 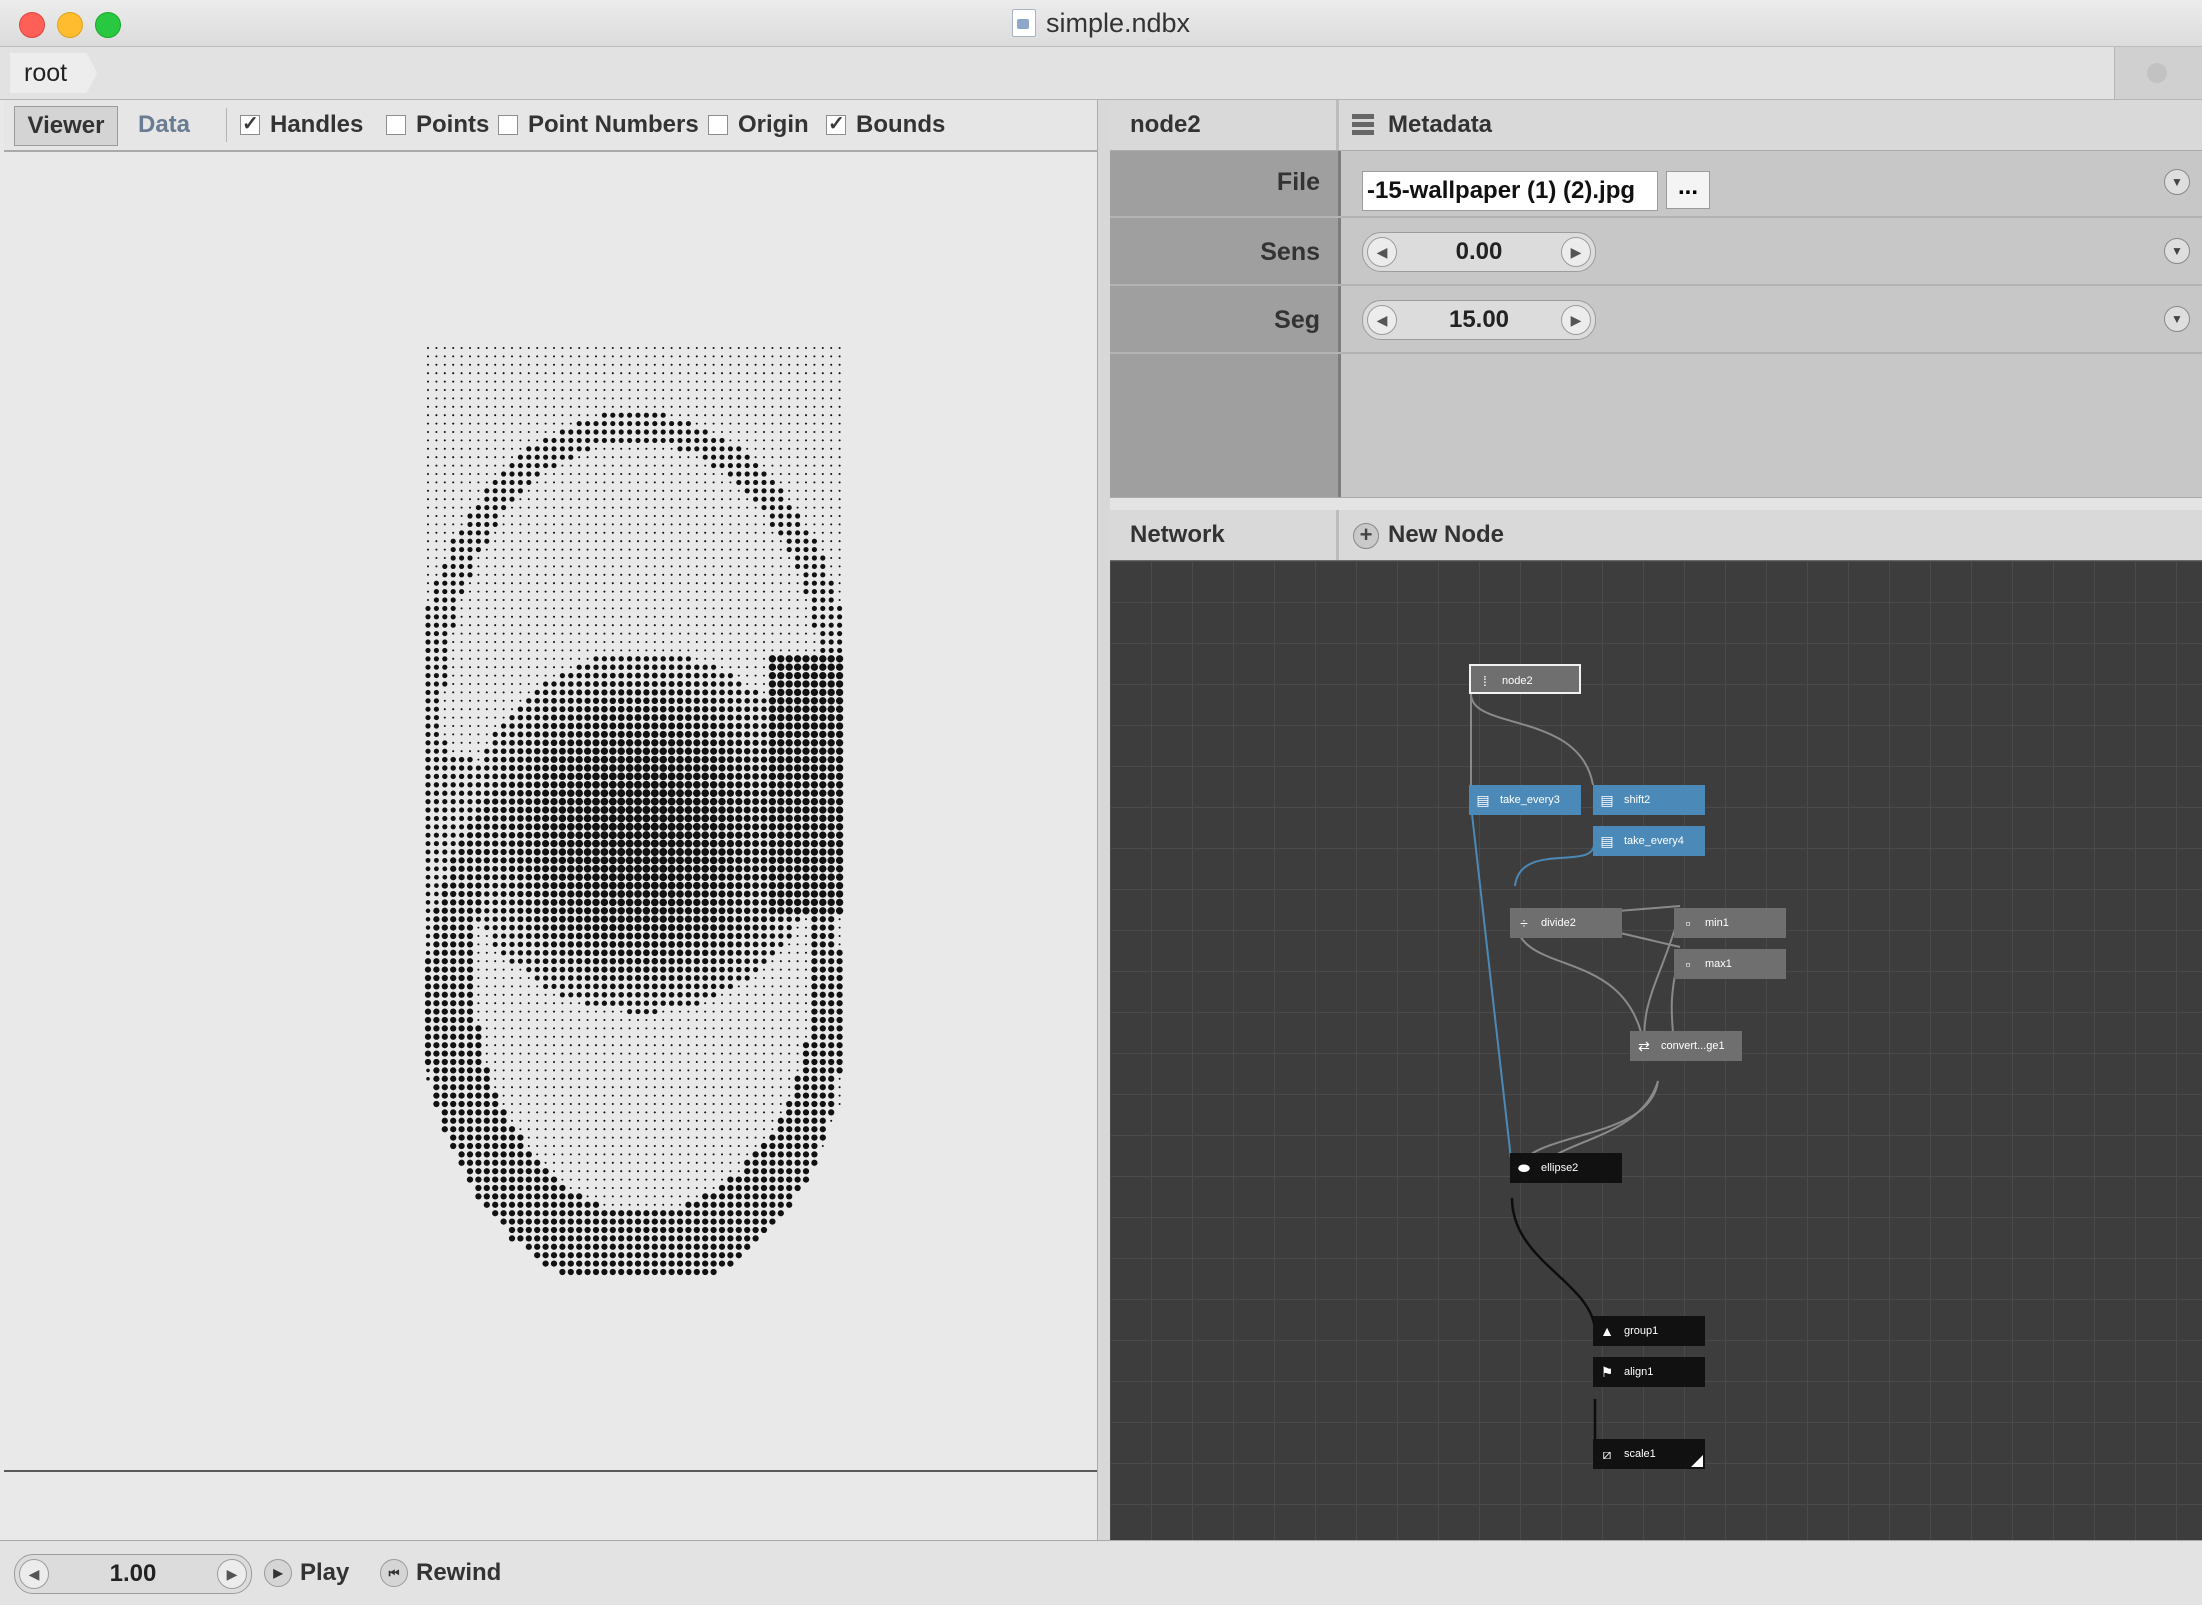 What do you see at coordinates (1644, 1046) in the screenshot?
I see `convert-node-icon: ⇄` at bounding box center [1644, 1046].